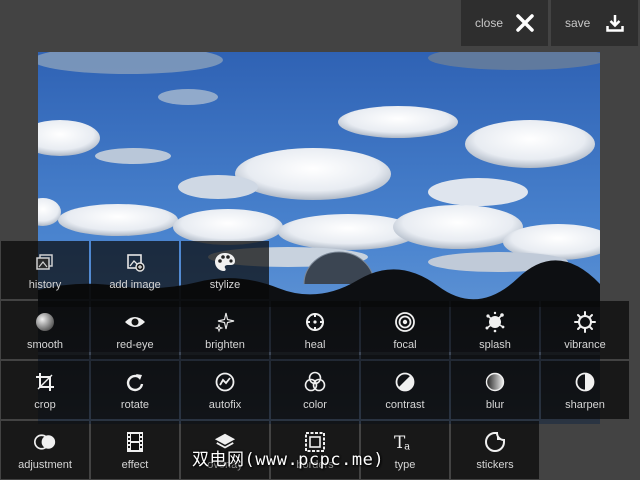 This screenshot has height=480, width=640. What do you see at coordinates (225, 345) in the screenshot?
I see `tool-label: brighten` at bounding box center [225, 345].